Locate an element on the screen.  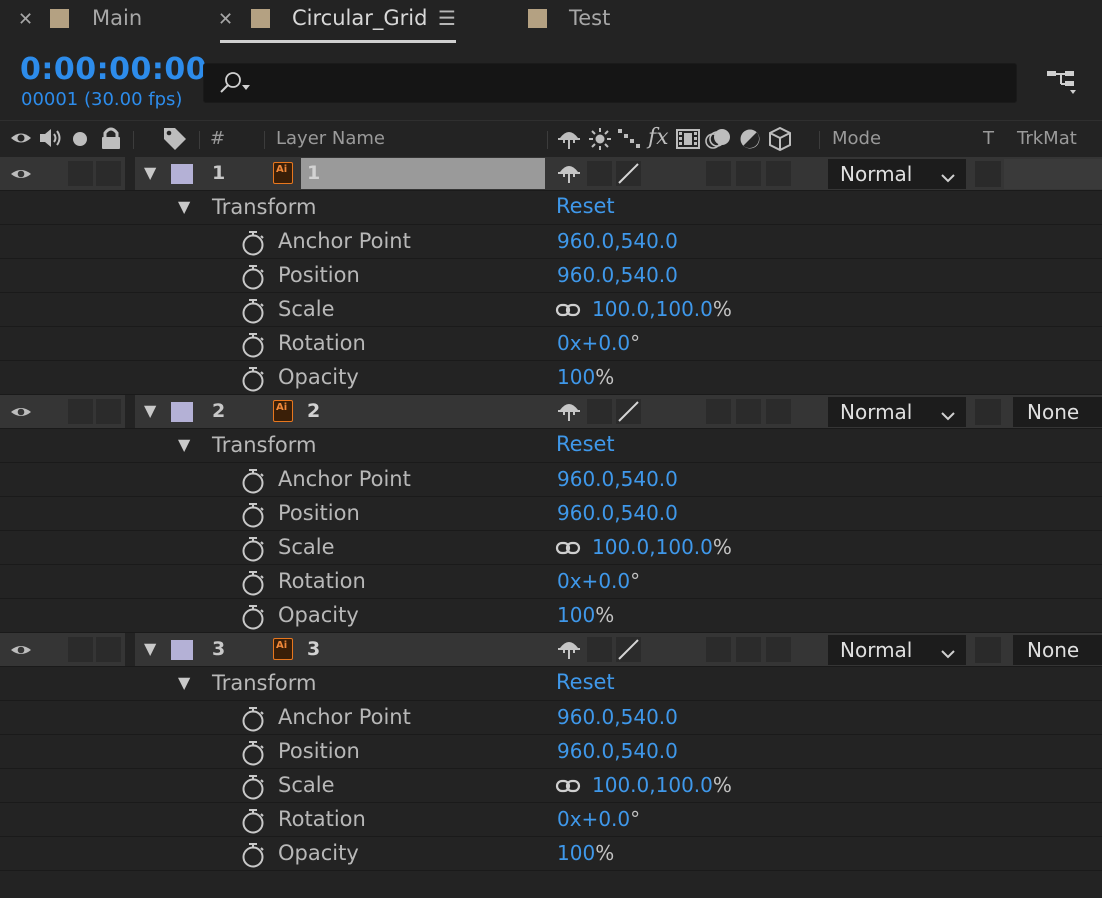
t-column-header: T is located at coordinates (988, 138).